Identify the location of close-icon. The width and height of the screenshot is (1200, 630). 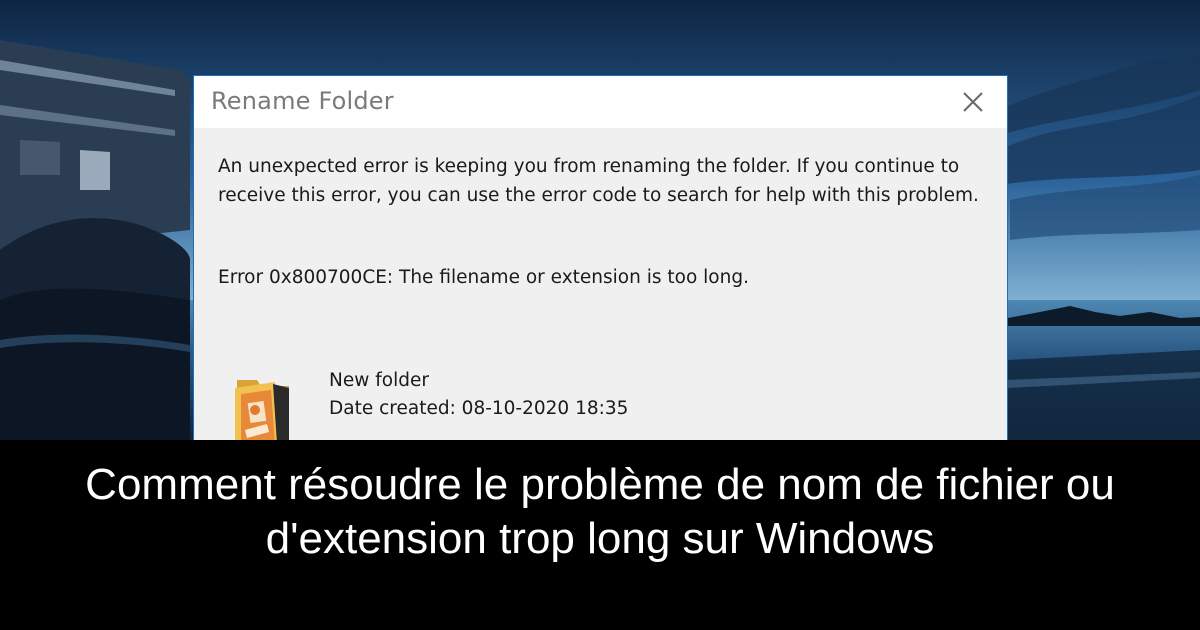
(973, 102).